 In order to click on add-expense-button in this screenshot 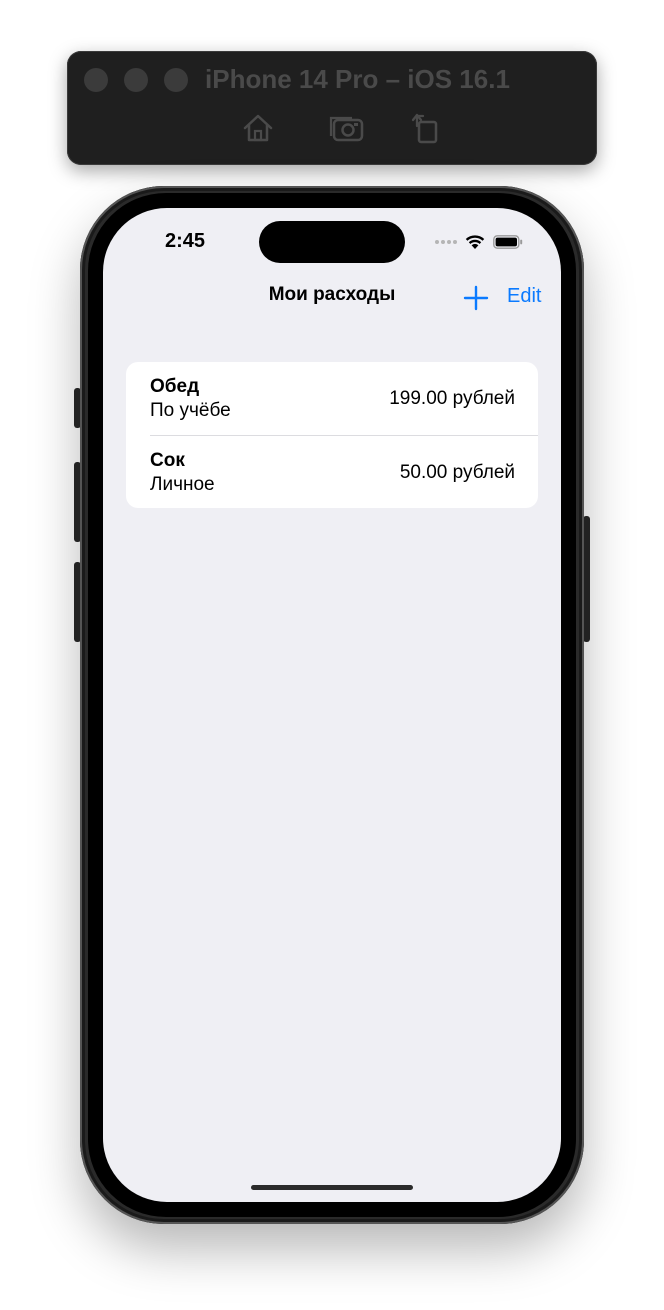, I will do `click(476, 298)`.